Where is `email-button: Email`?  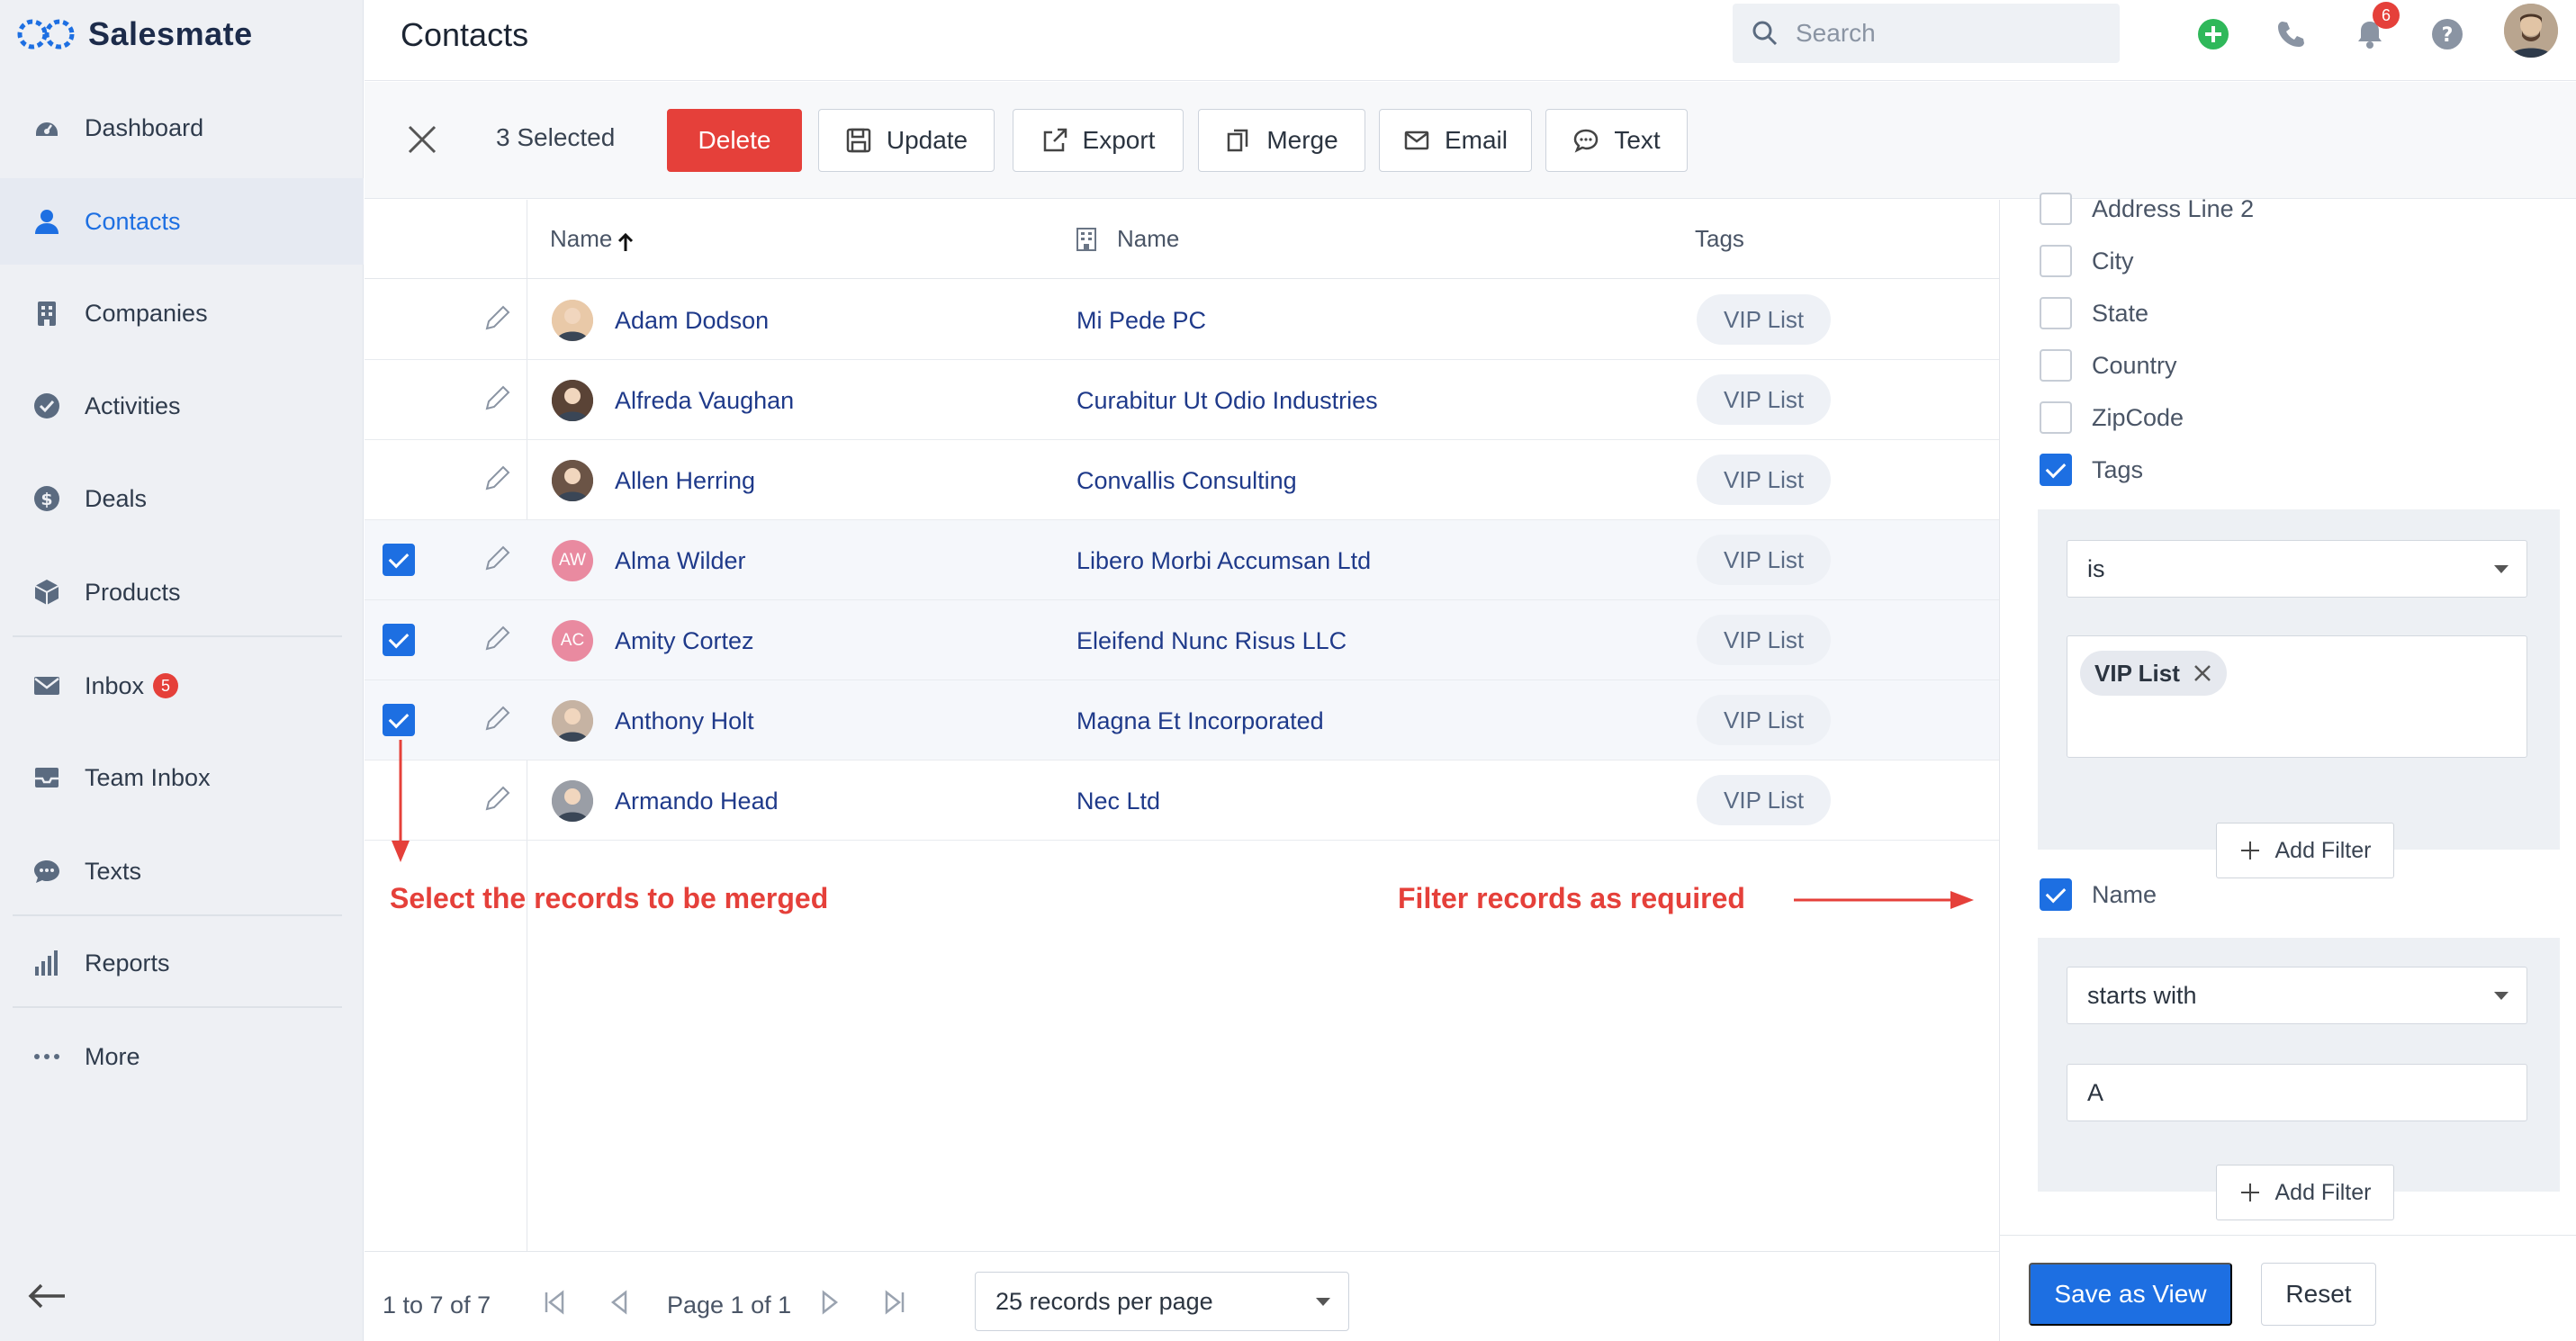 email-button: Email is located at coordinates (1455, 140).